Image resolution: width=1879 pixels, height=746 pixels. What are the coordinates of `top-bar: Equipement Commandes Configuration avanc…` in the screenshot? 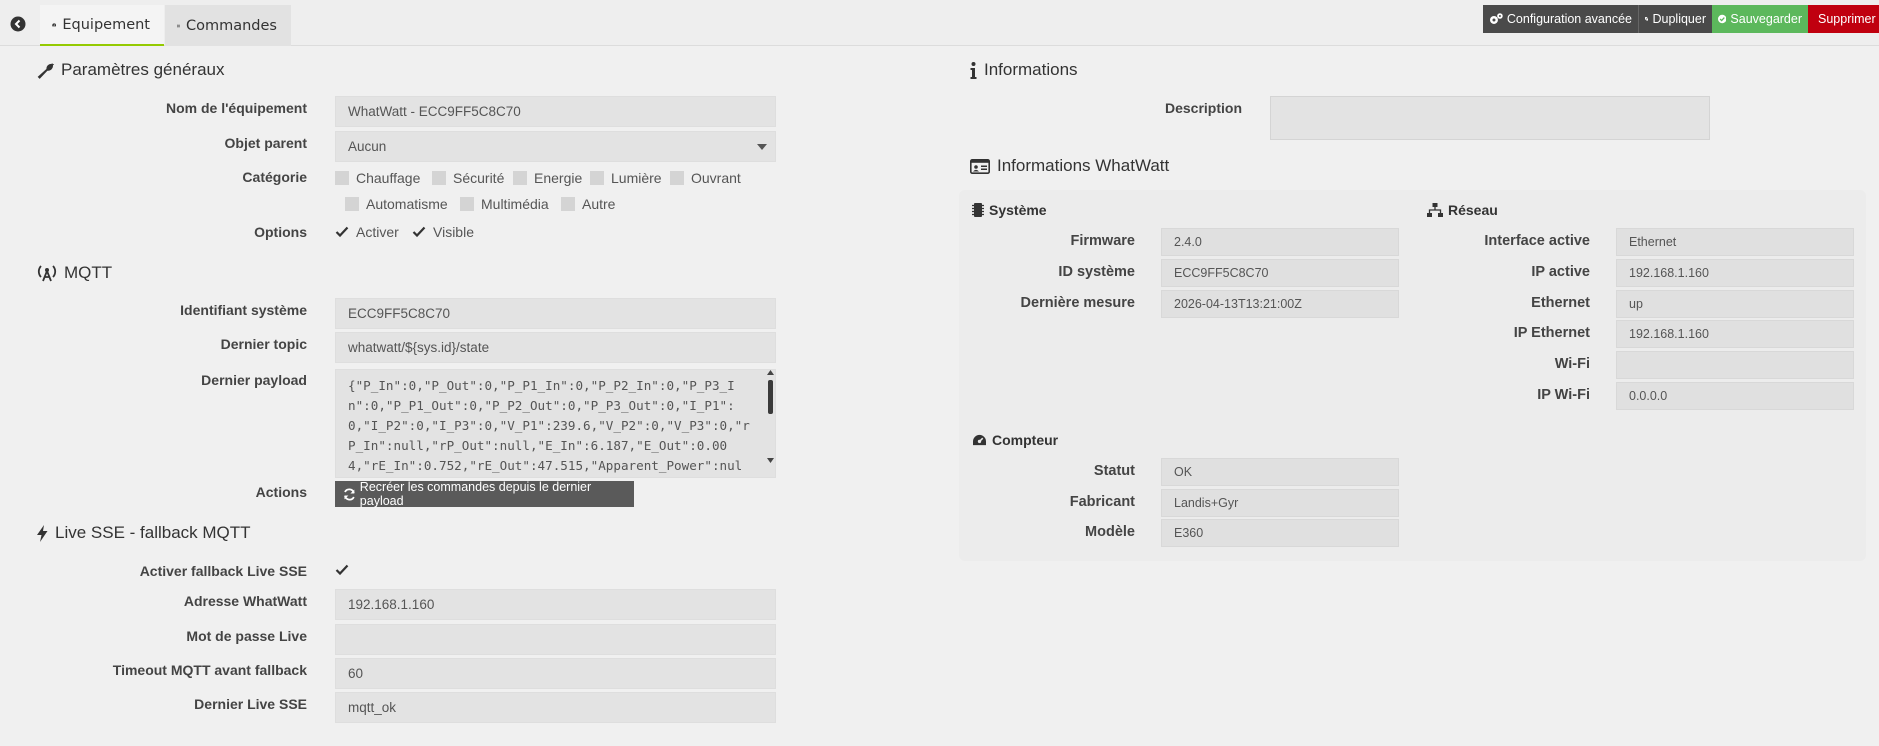 It's located at (939, 23).